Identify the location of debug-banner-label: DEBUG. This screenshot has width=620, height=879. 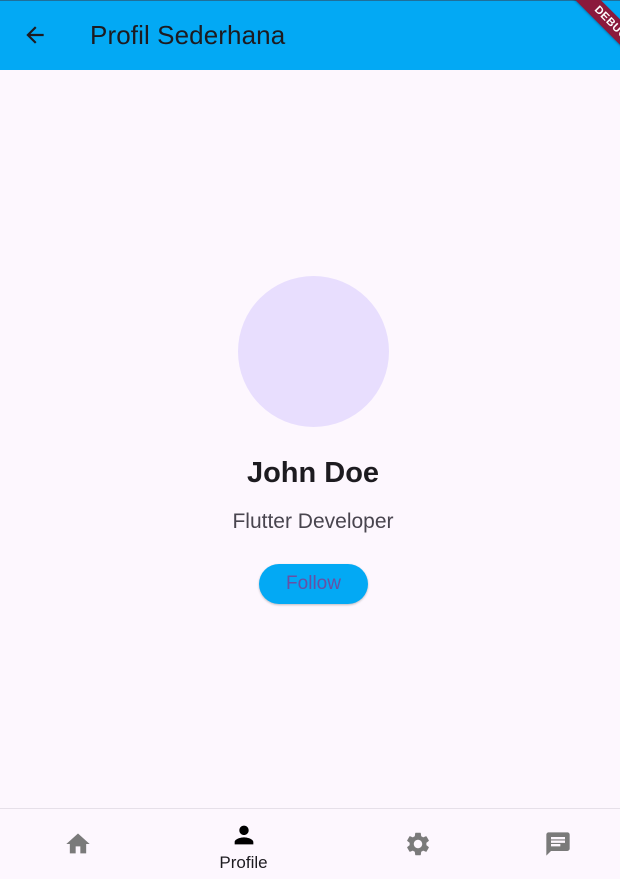
(592, 34).